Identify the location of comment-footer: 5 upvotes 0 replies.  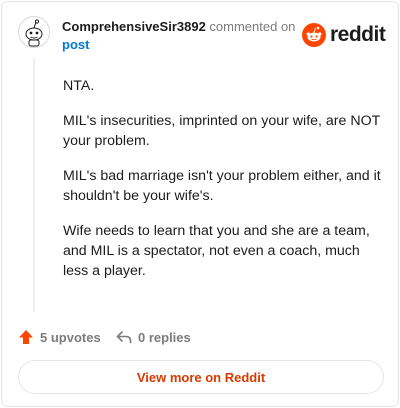
(198, 337).